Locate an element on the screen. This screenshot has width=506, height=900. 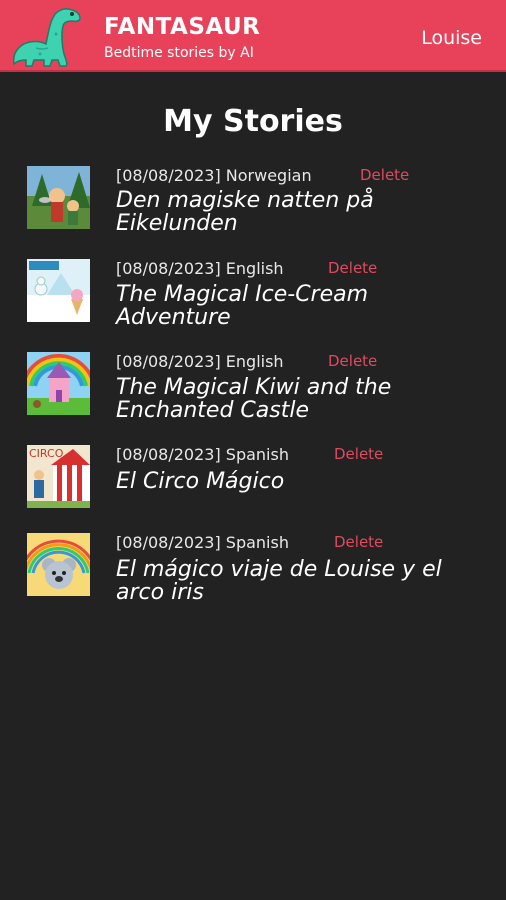
app-header: FANTASAUR Bedtime stories by AI Louise is located at coordinates (253, 36).